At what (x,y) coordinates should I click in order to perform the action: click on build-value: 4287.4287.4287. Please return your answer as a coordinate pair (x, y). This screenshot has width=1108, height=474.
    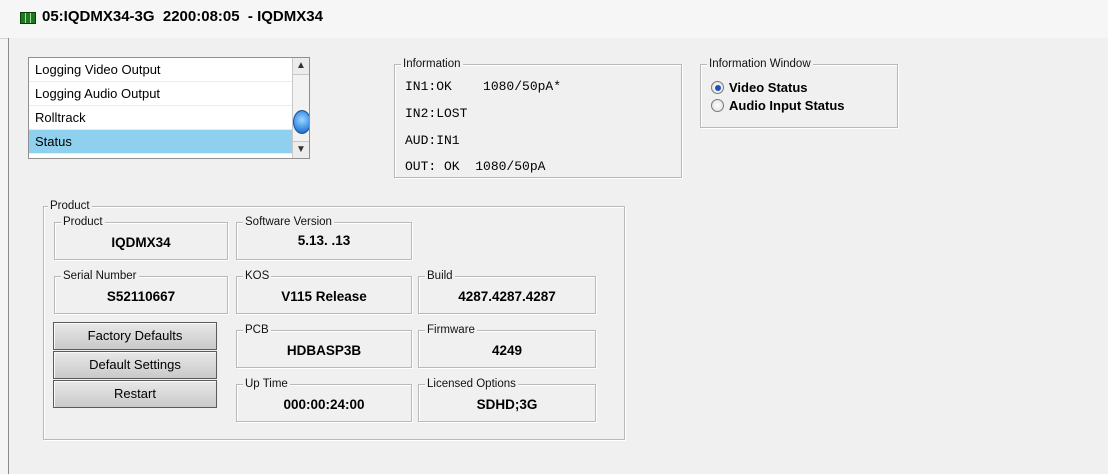
    Looking at the image, I should click on (507, 296).